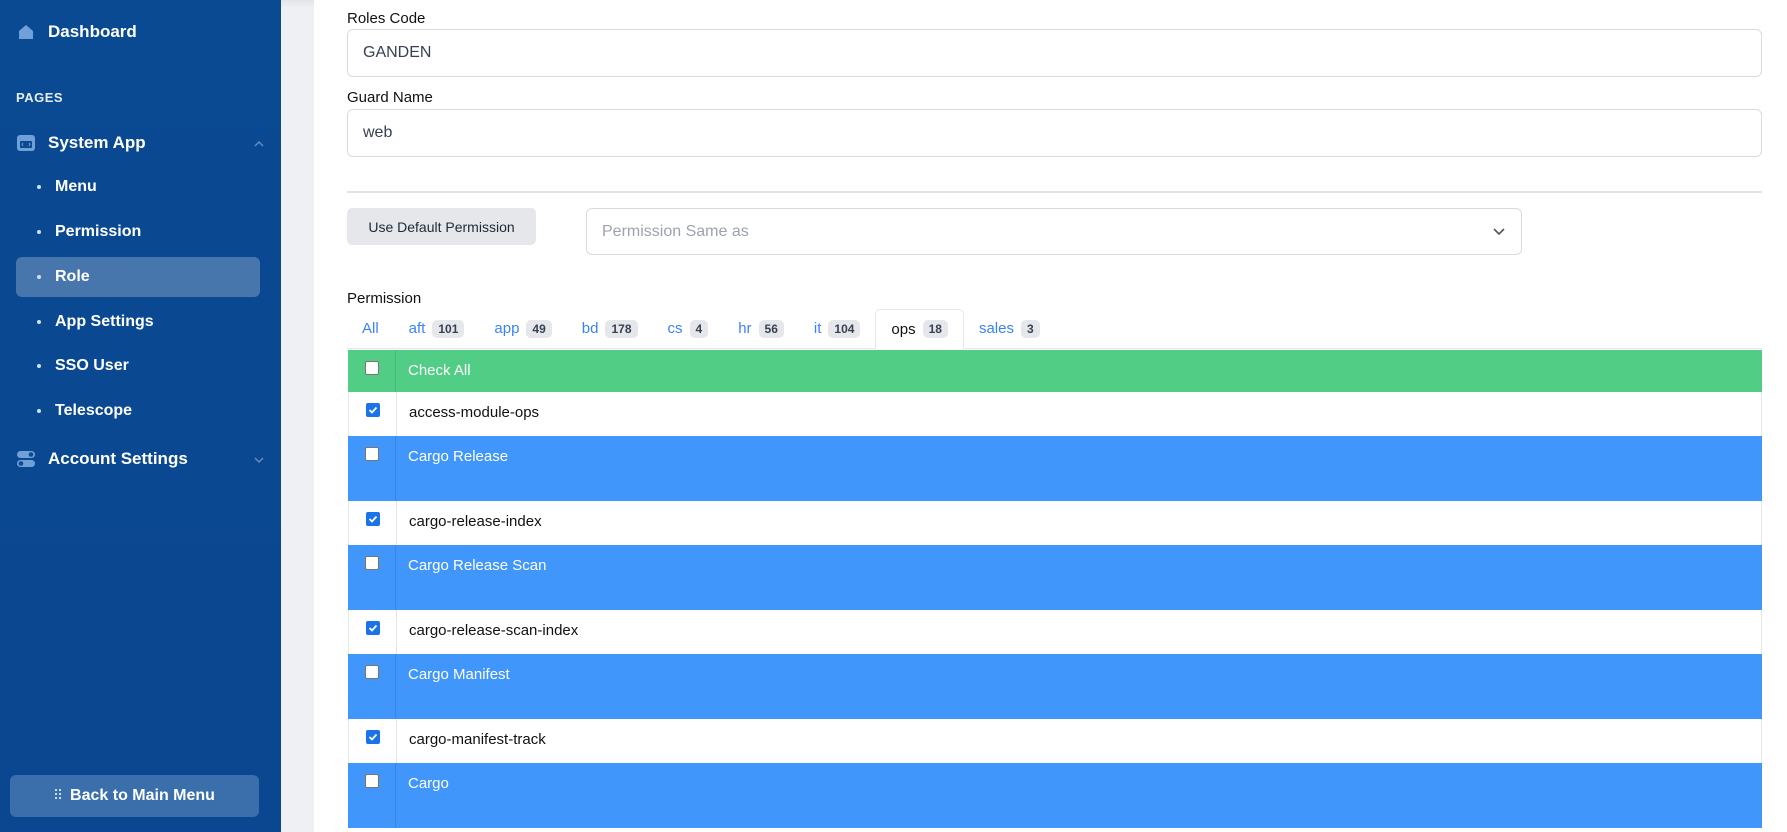 This screenshot has height=832, width=1787. I want to click on sidebar-group-system-app: System App, so click(140, 143).